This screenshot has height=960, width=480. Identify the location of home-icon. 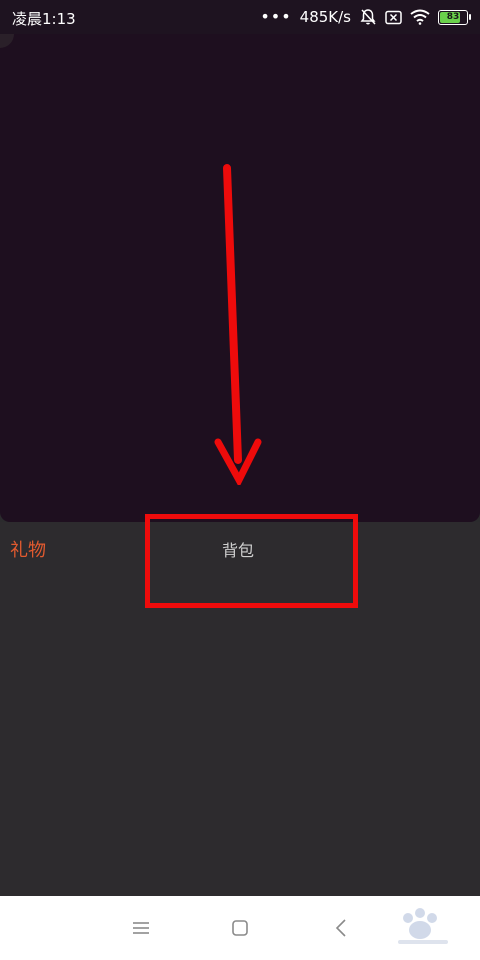
(240, 928).